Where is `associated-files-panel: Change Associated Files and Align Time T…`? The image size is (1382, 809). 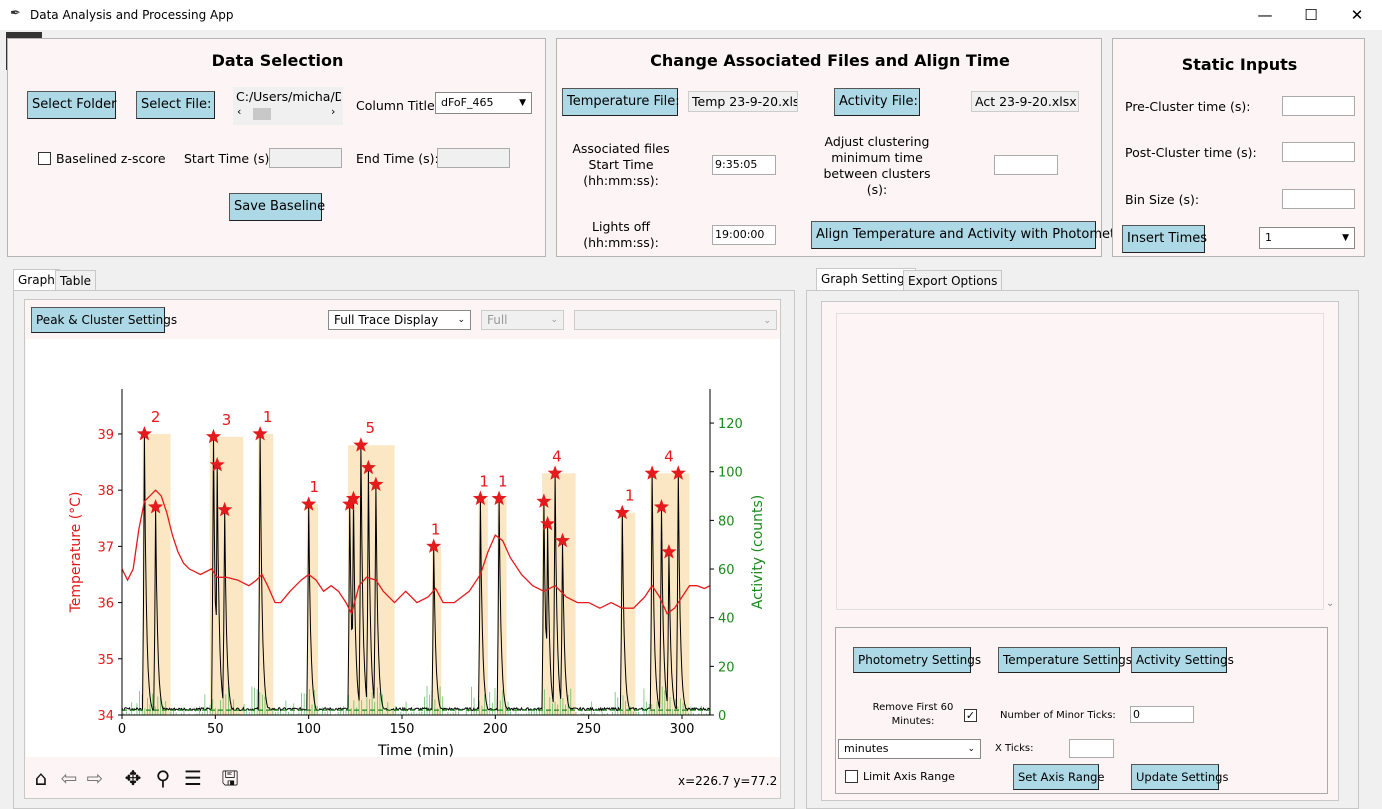
associated-files-panel: Change Associated Files and Align Time T… is located at coordinates (842, 147).